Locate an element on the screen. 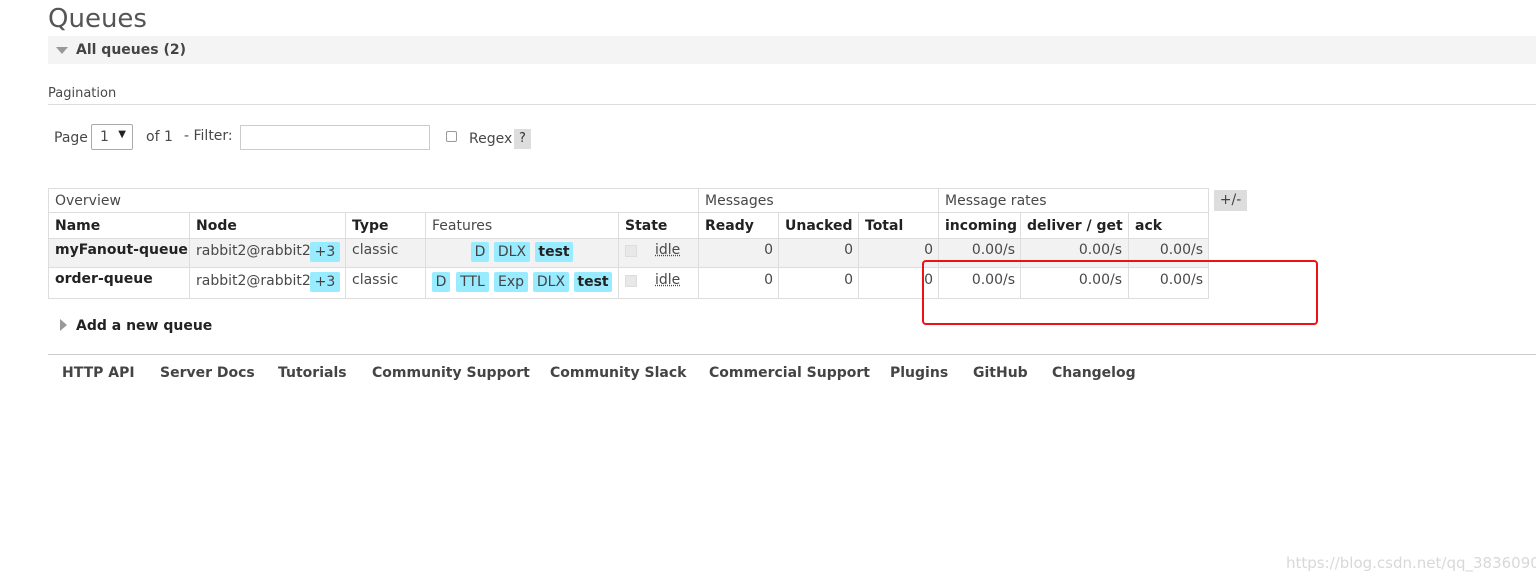  col-header-deliver-get: deliver / get is located at coordinates (1075, 226).